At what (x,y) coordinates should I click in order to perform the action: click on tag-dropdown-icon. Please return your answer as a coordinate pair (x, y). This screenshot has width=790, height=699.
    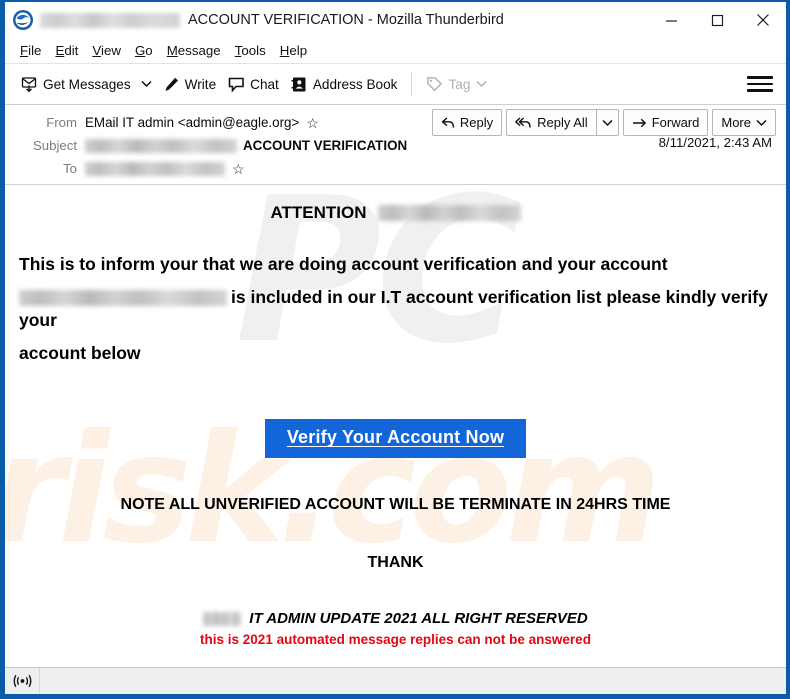
    Looking at the image, I should click on (481, 84).